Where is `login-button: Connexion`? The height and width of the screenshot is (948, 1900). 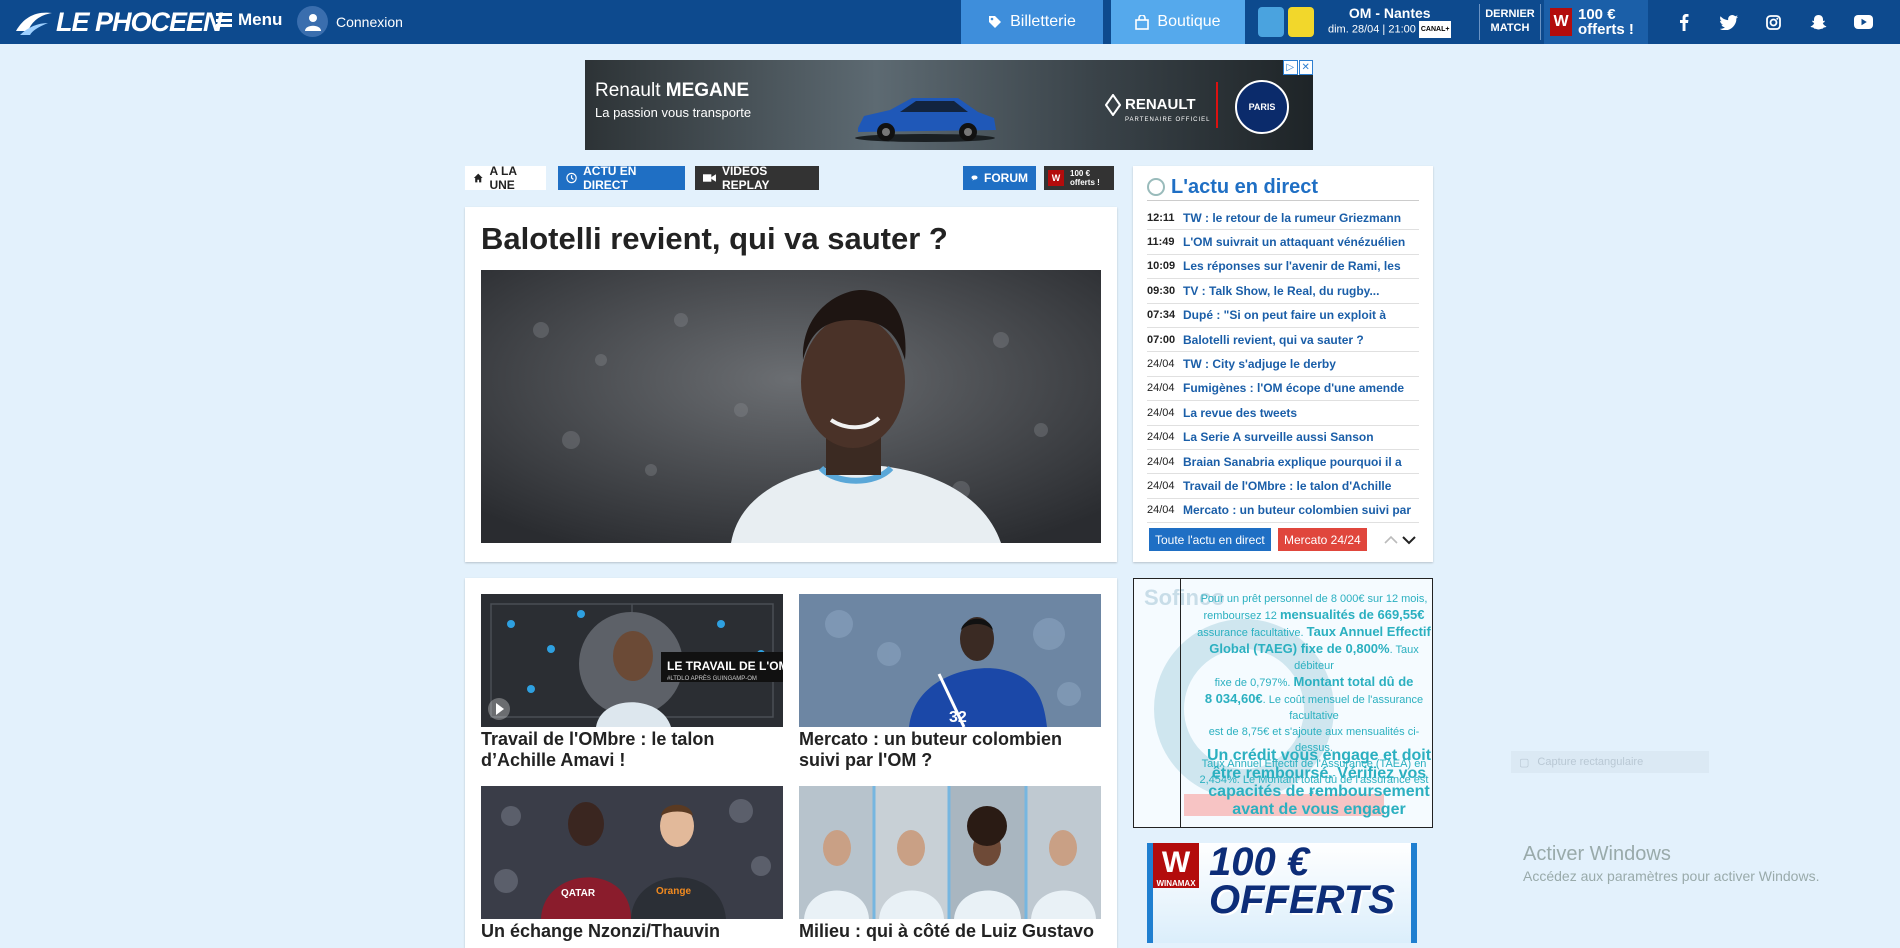
login-button: Connexion is located at coordinates (350, 21).